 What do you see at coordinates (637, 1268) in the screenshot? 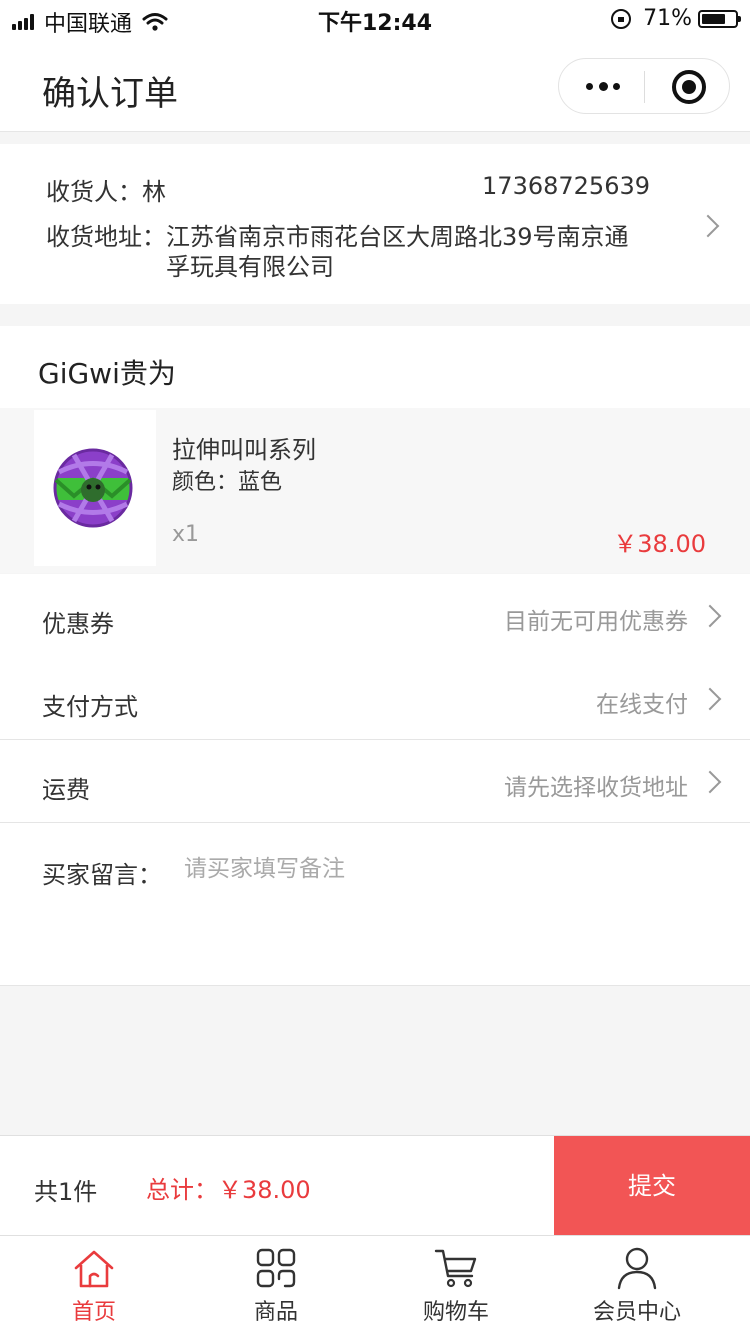
I see `user-icon` at bounding box center [637, 1268].